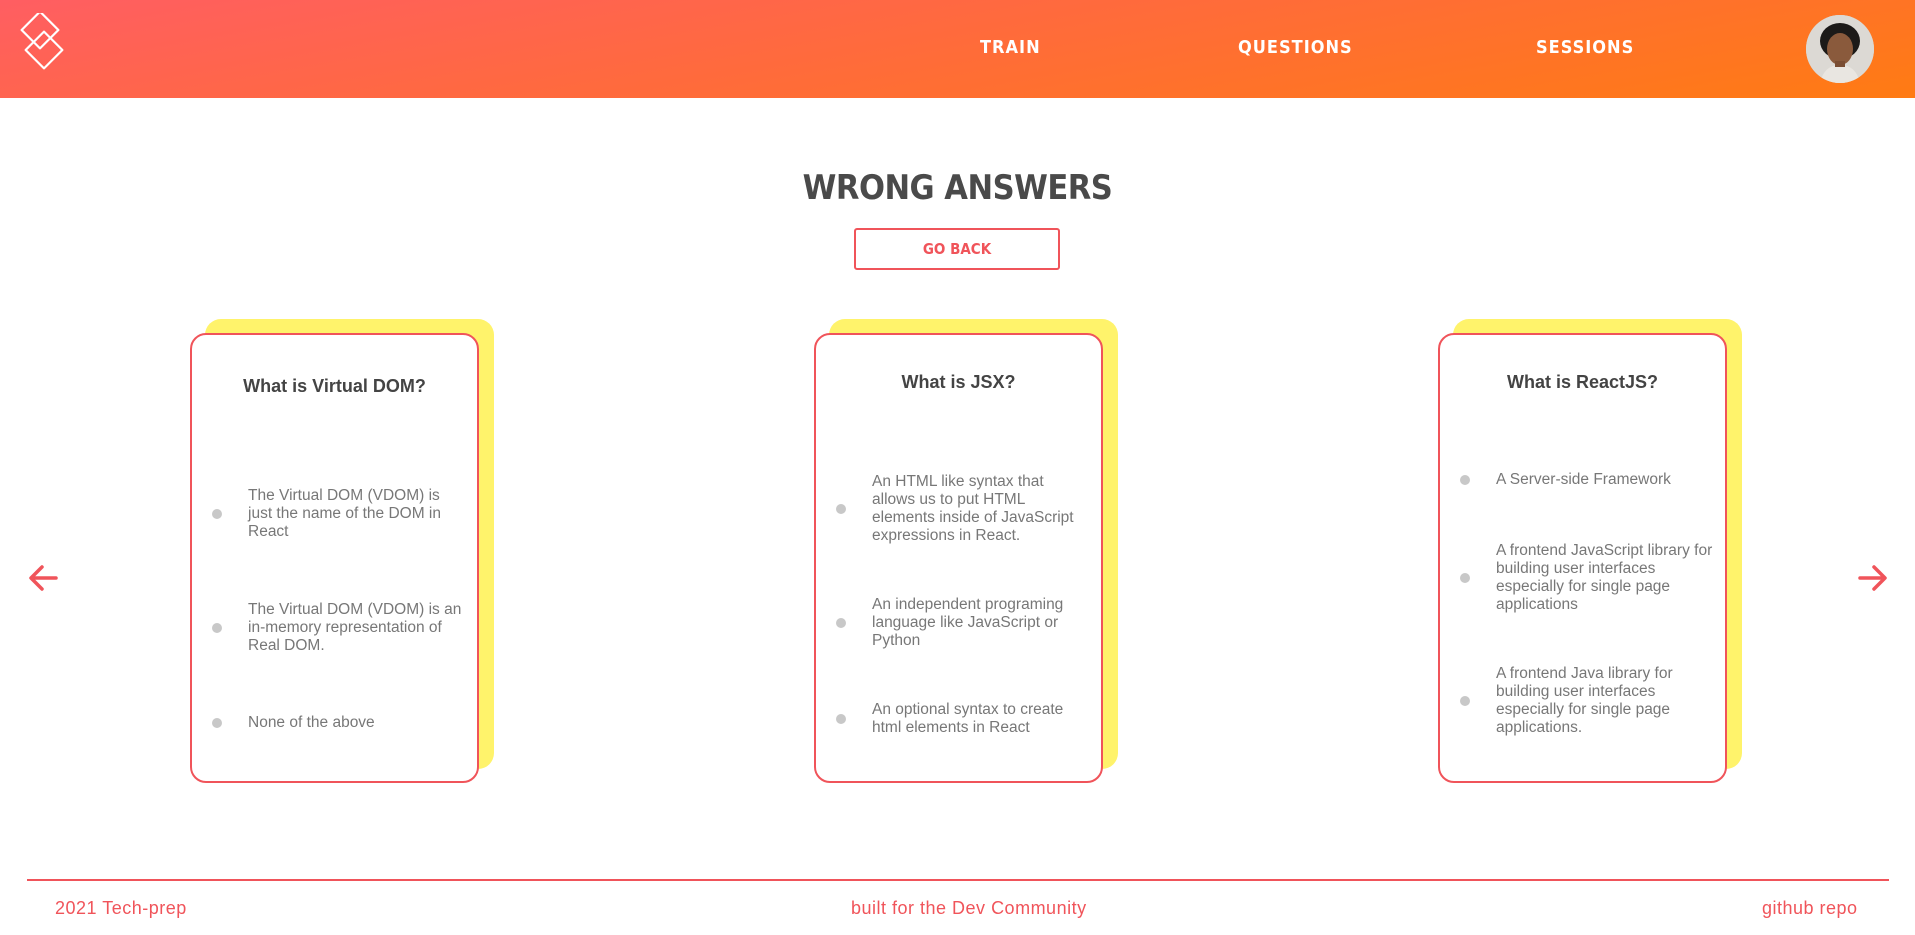  Describe the element at coordinates (957, 188) in the screenshot. I see `page-title: WRONG ANSWERS` at that location.